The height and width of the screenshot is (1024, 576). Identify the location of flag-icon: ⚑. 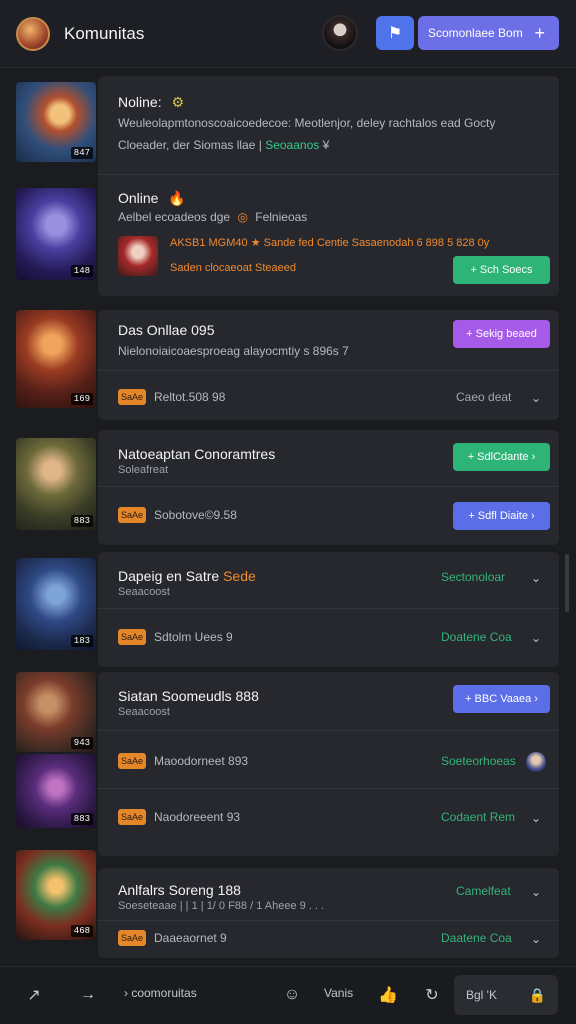
(395, 33).